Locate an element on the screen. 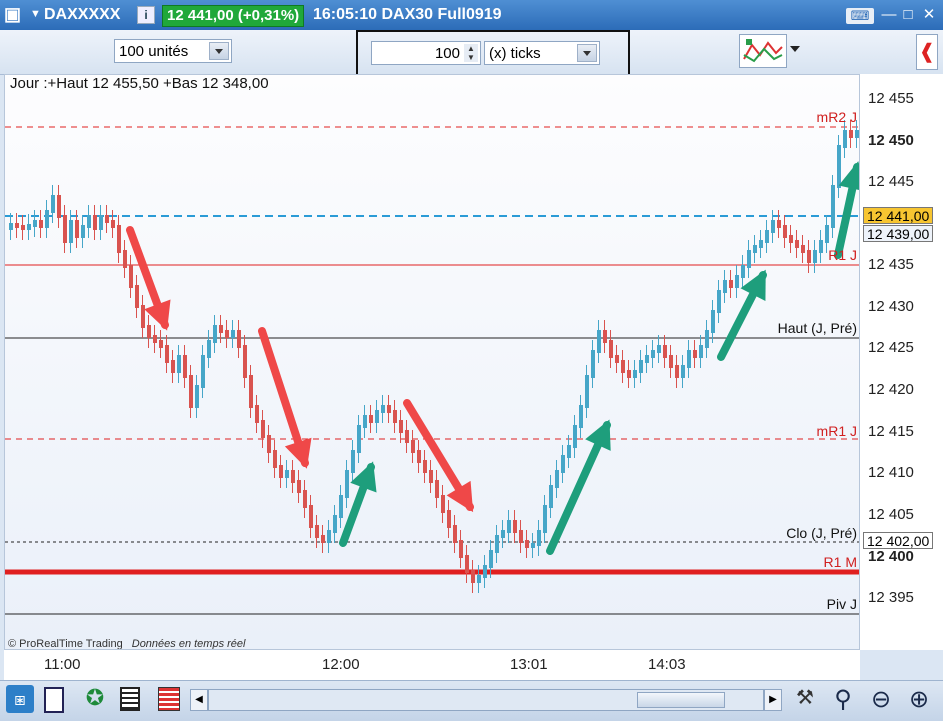 This screenshot has height=721, width=943. layout-icon is located at coordinates (54, 700).